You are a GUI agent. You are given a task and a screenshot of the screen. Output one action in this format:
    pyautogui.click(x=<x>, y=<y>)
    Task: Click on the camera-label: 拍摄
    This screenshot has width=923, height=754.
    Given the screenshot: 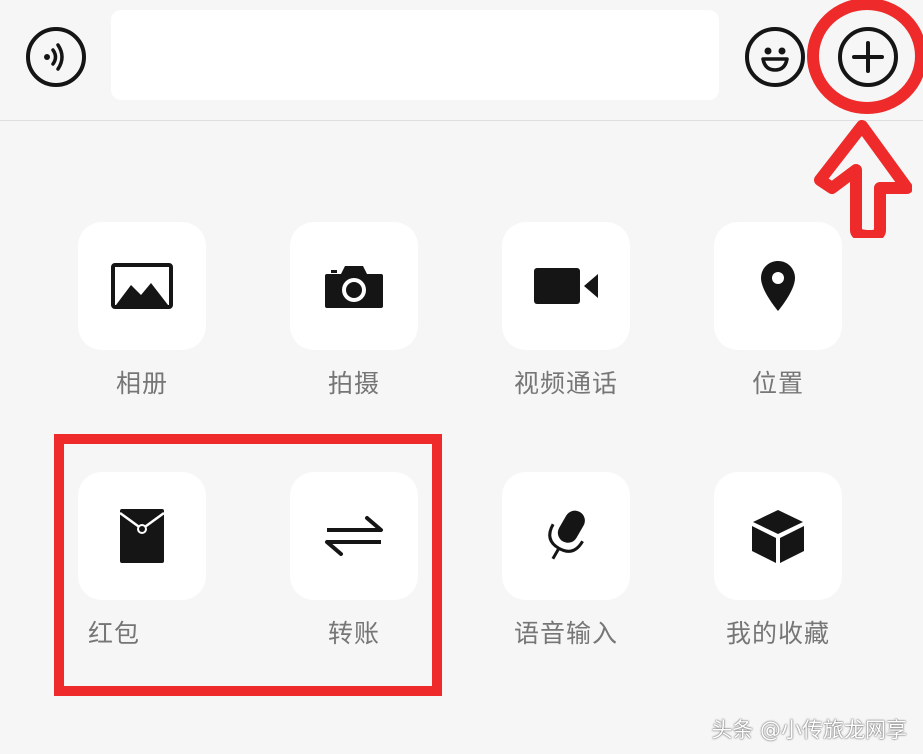 What is the action you would take?
    pyautogui.click(x=353, y=383)
    